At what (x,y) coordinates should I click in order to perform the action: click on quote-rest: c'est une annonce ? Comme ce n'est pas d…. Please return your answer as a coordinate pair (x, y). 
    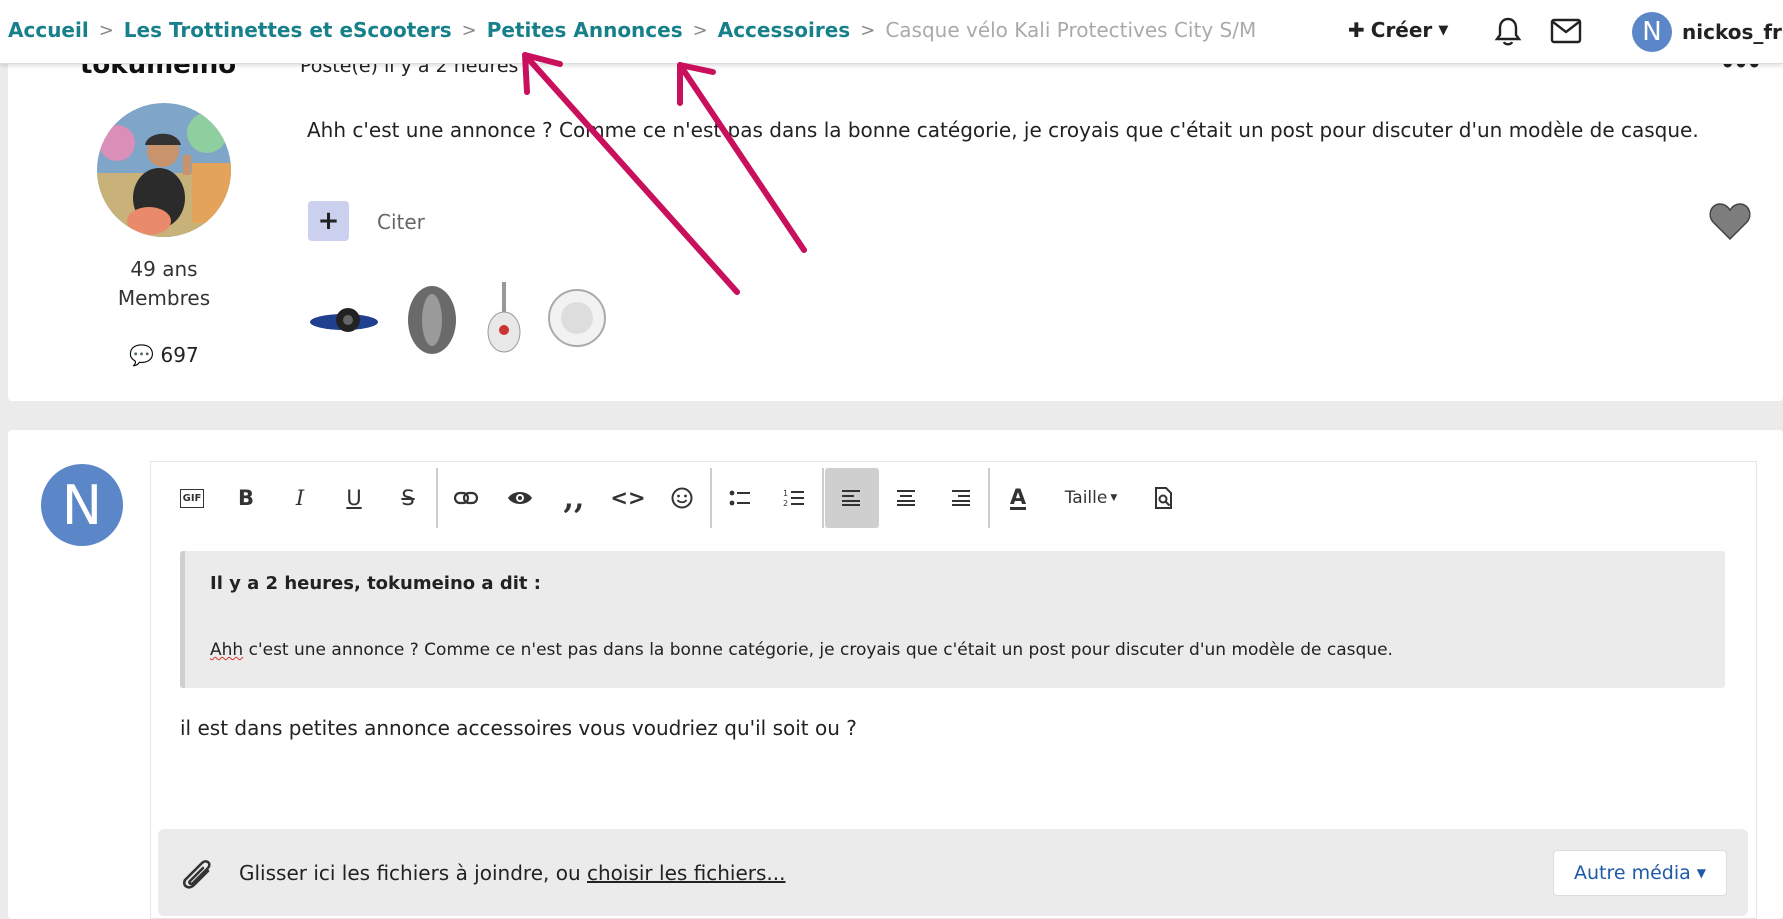
    Looking at the image, I should click on (818, 650).